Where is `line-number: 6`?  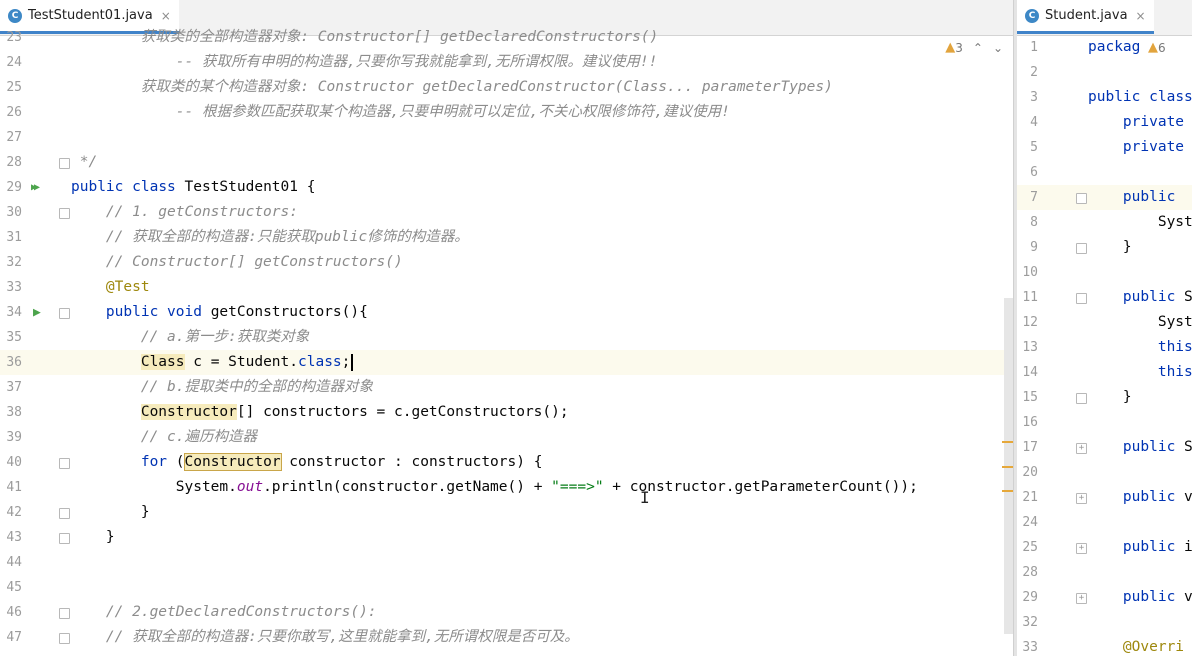
line-number: 6 is located at coordinates (1027, 172).